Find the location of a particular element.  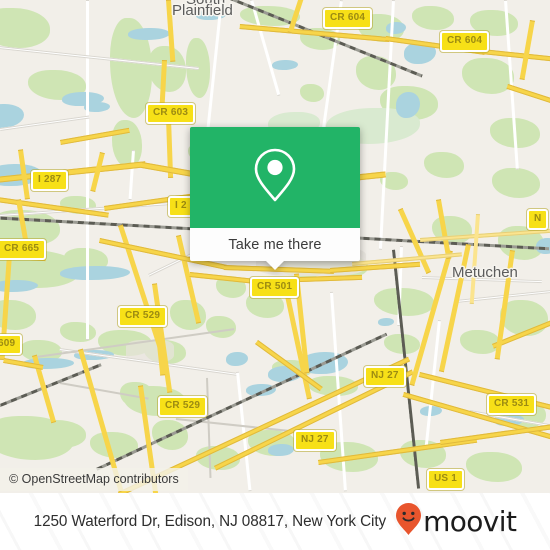

moovit-logo: moovit is located at coordinates (456, 521).